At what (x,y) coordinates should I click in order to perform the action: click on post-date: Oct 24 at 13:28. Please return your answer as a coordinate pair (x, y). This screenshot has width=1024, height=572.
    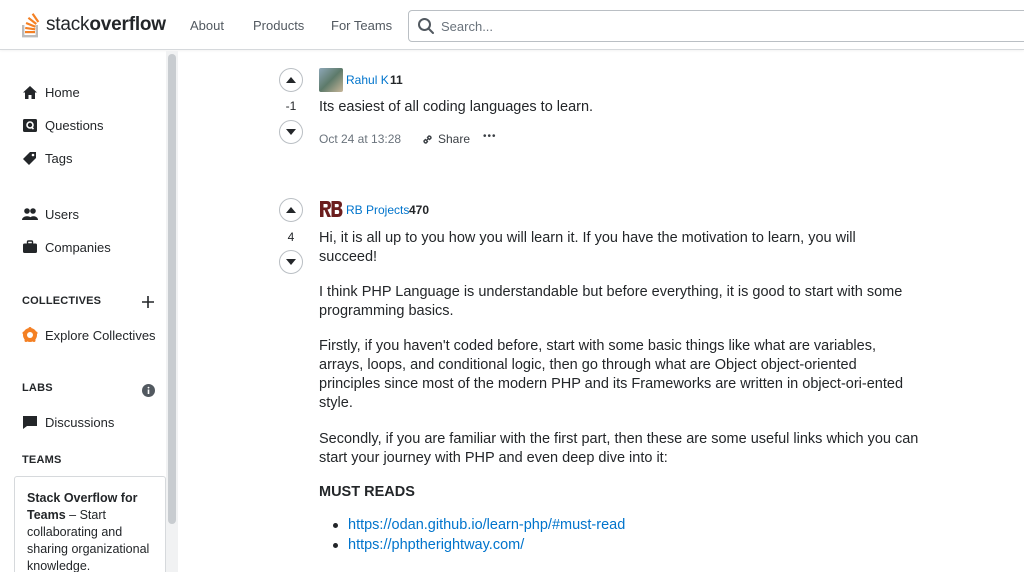
    Looking at the image, I should click on (360, 139).